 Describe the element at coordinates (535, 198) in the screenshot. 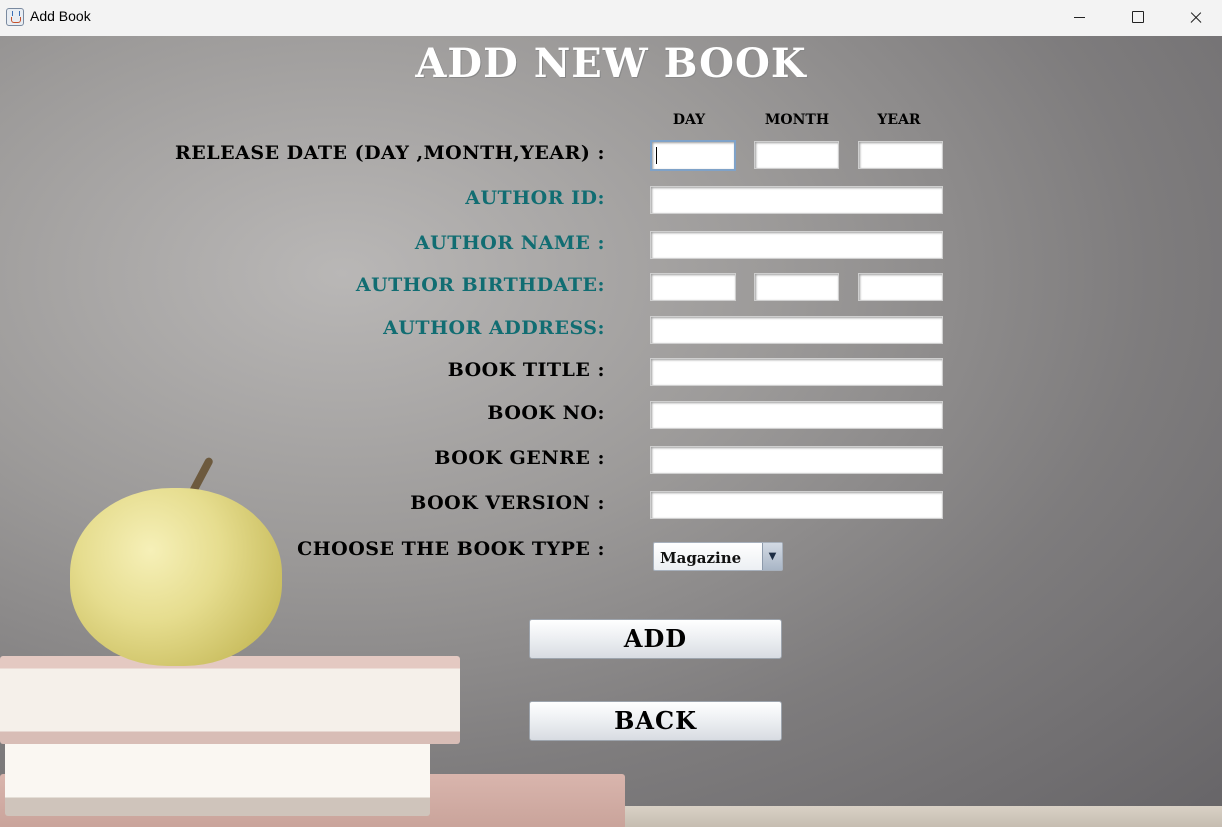

I see `author-id-label: AUTHOR ID:` at that location.